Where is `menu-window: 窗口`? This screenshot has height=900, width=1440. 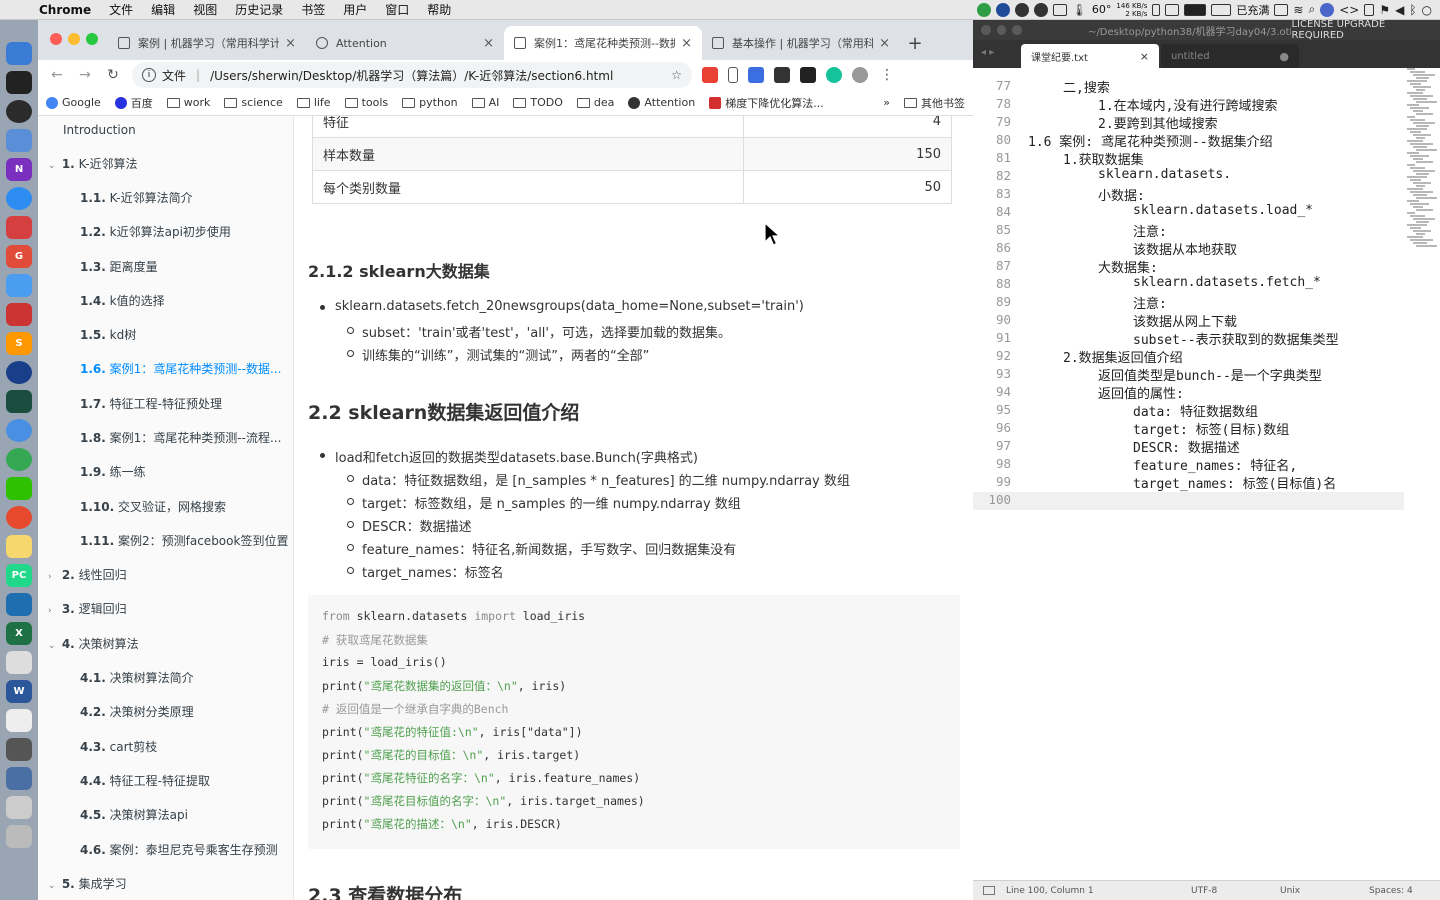
menu-window: 窗口 is located at coordinates (397, 9).